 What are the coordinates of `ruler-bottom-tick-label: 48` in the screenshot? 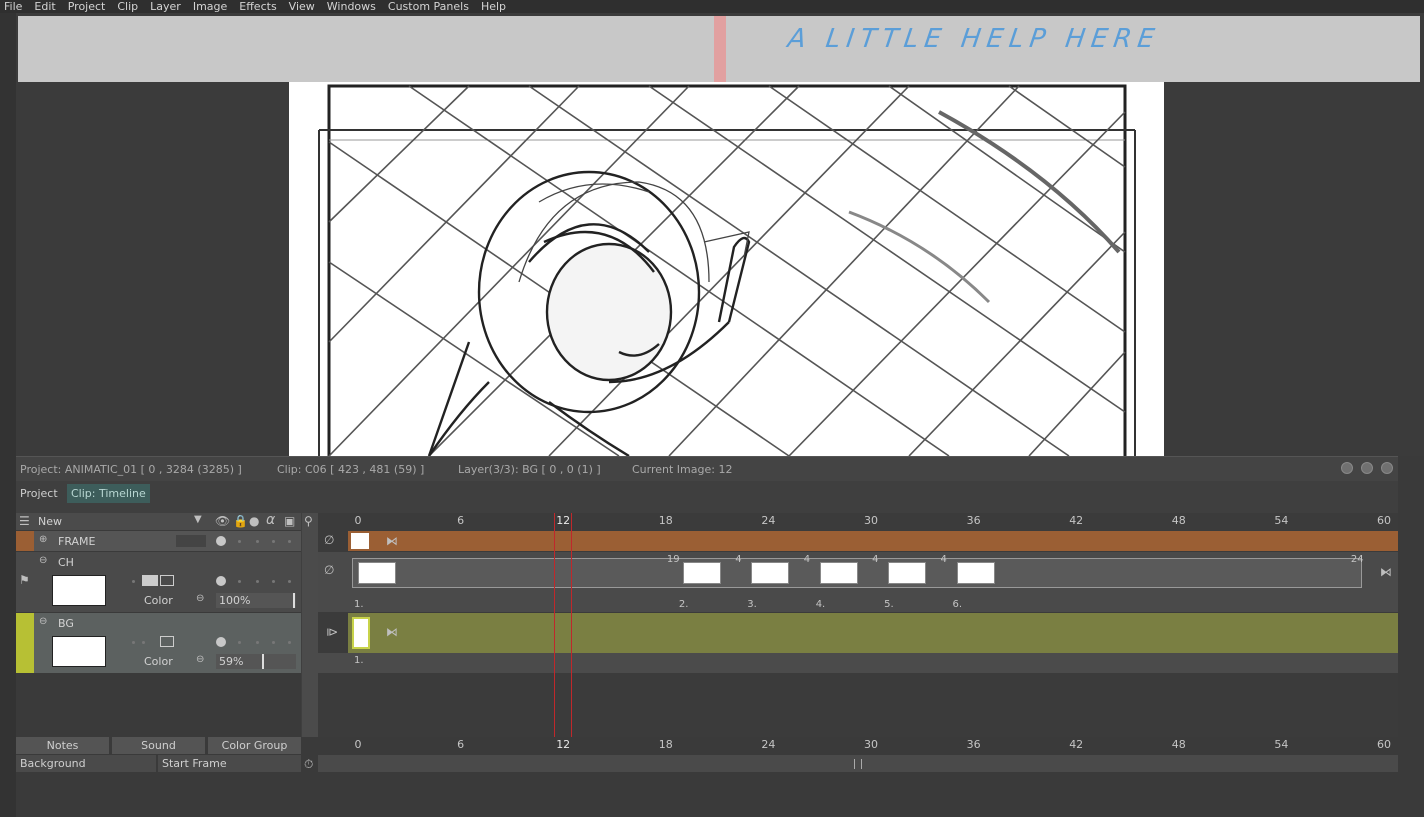 It's located at (1178, 744).